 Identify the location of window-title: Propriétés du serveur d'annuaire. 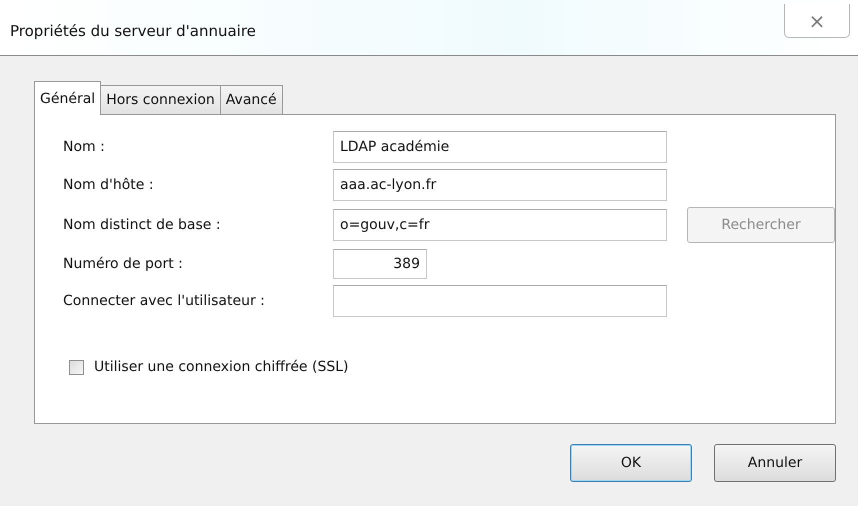
(133, 31).